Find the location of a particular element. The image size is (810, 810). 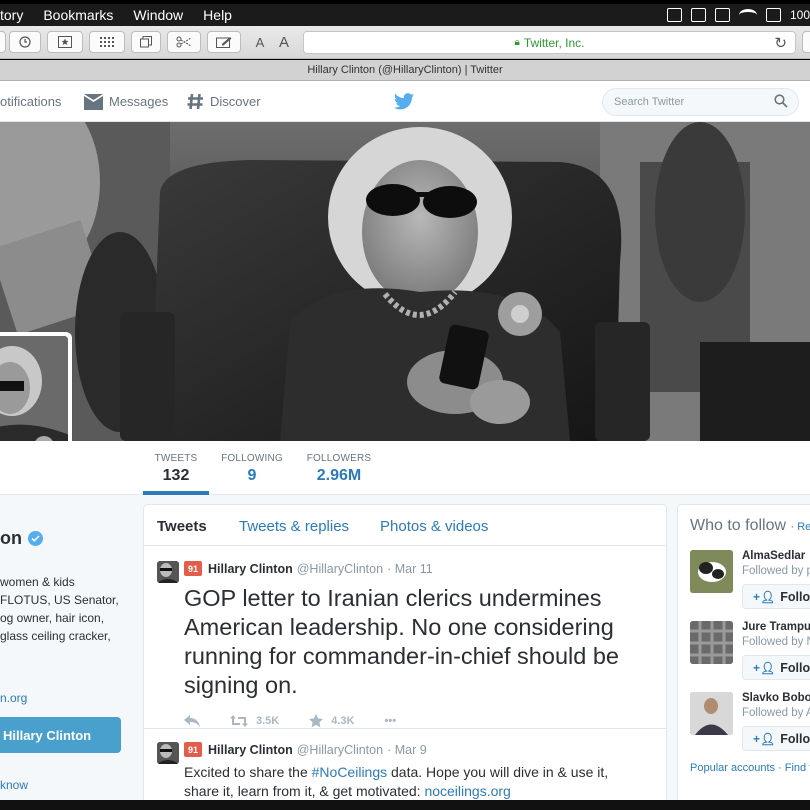

clock-icon is located at coordinates (25, 42).